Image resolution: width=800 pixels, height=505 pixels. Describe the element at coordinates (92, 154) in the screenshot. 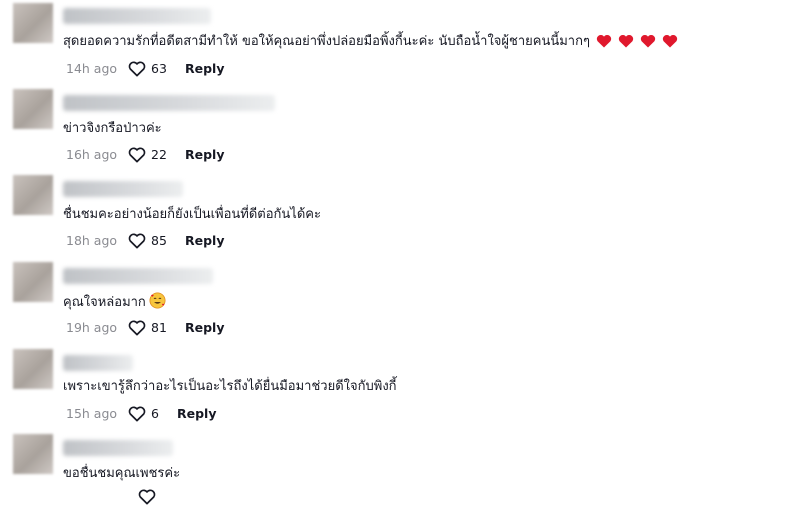

I see `comment-time: 16h ago` at that location.